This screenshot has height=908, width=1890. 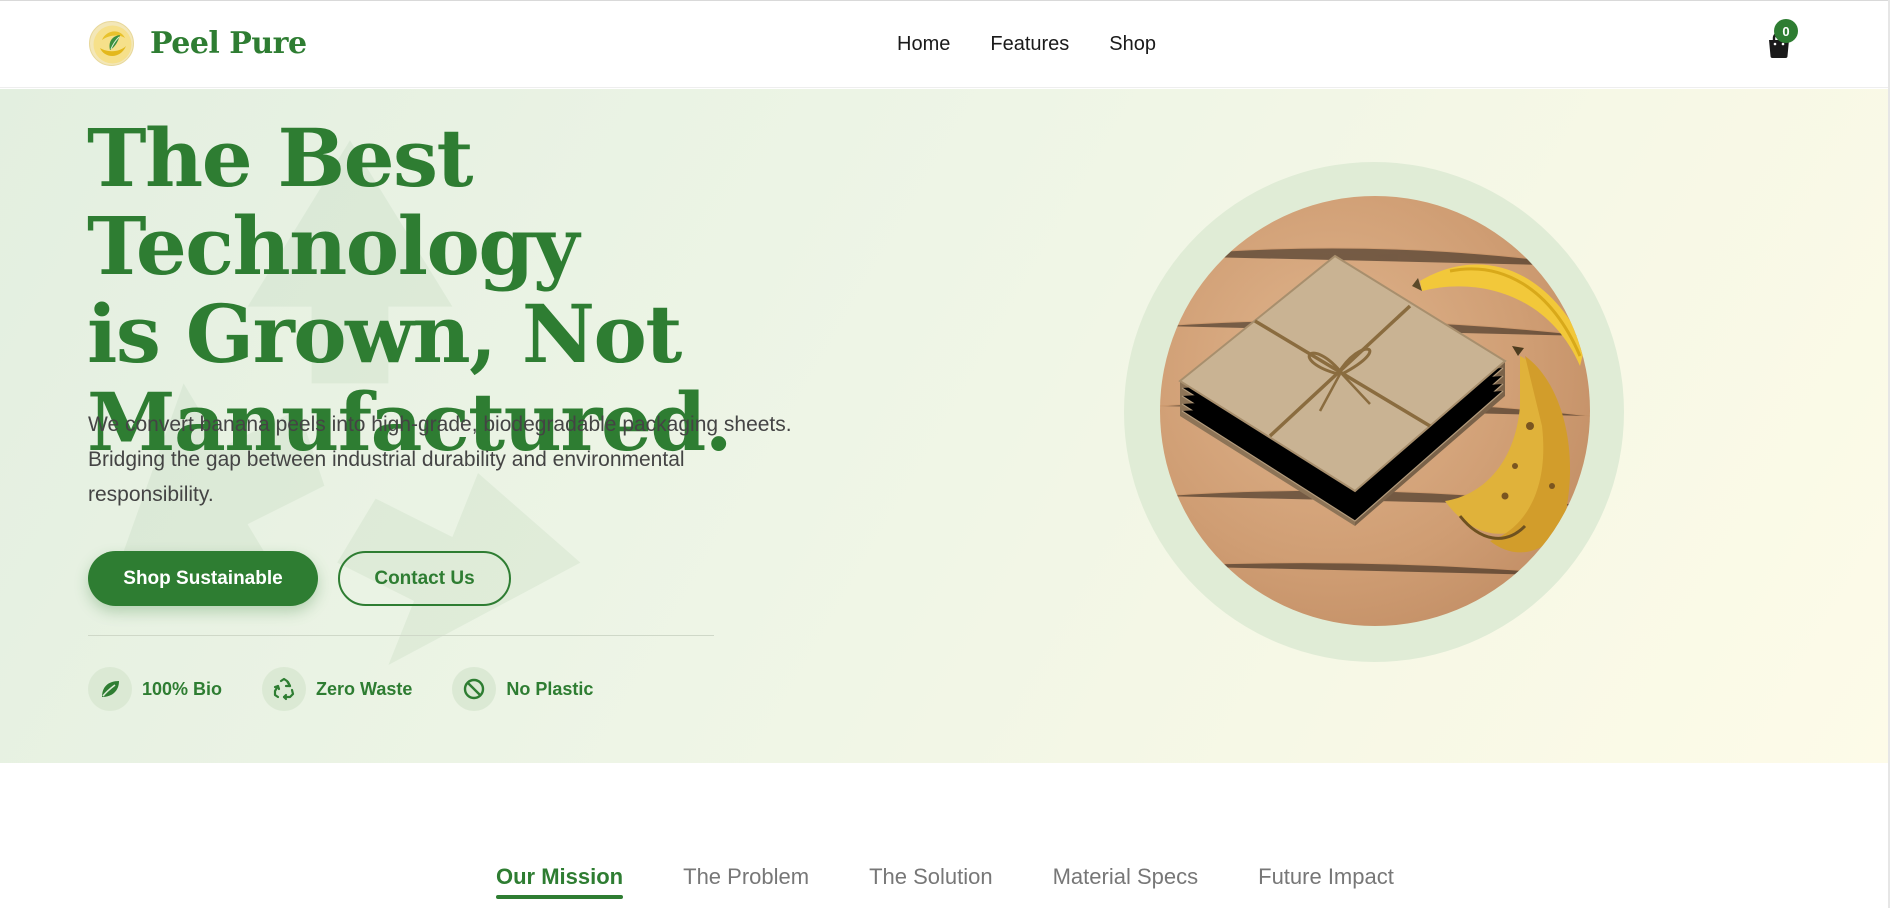 What do you see at coordinates (228, 43) in the screenshot?
I see `brand-name: Peel Pure` at bounding box center [228, 43].